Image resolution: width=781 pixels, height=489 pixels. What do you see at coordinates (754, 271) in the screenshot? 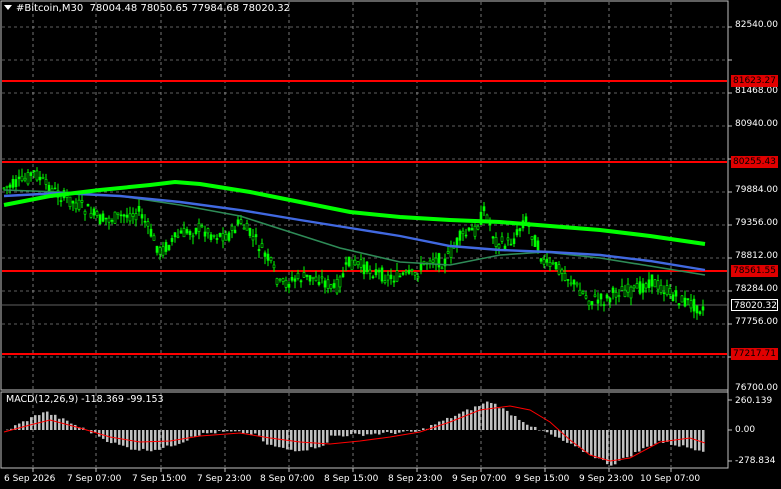
I see `level-label: 78561.55` at bounding box center [754, 271].